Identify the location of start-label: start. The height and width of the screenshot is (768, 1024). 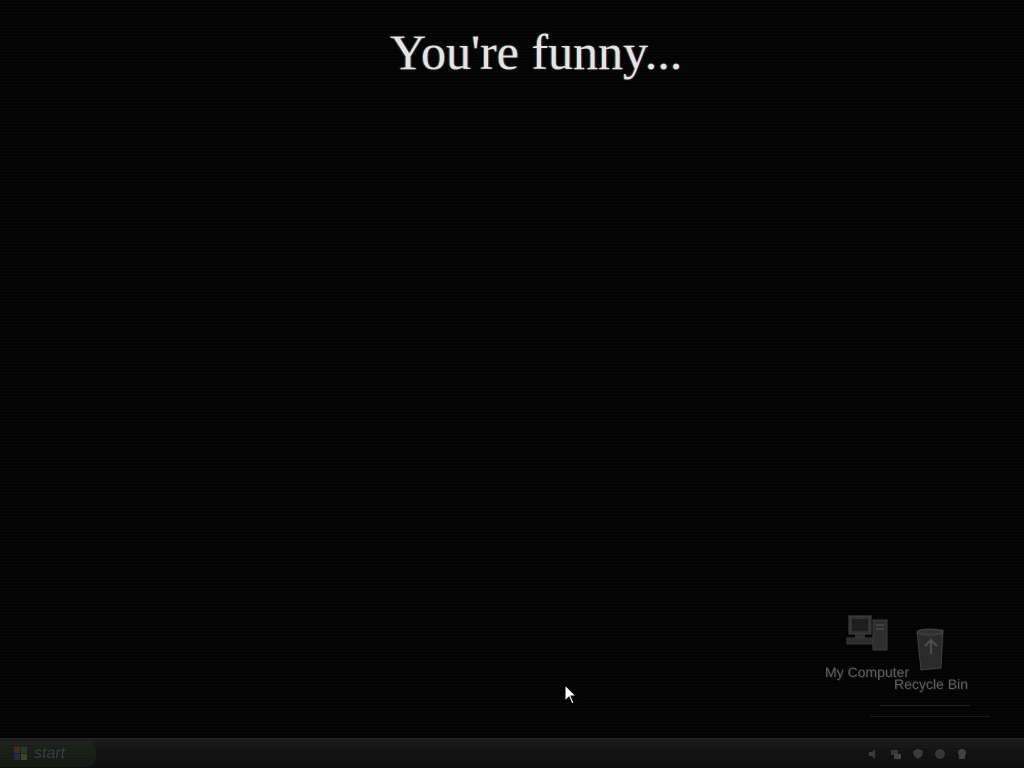
(50, 753).